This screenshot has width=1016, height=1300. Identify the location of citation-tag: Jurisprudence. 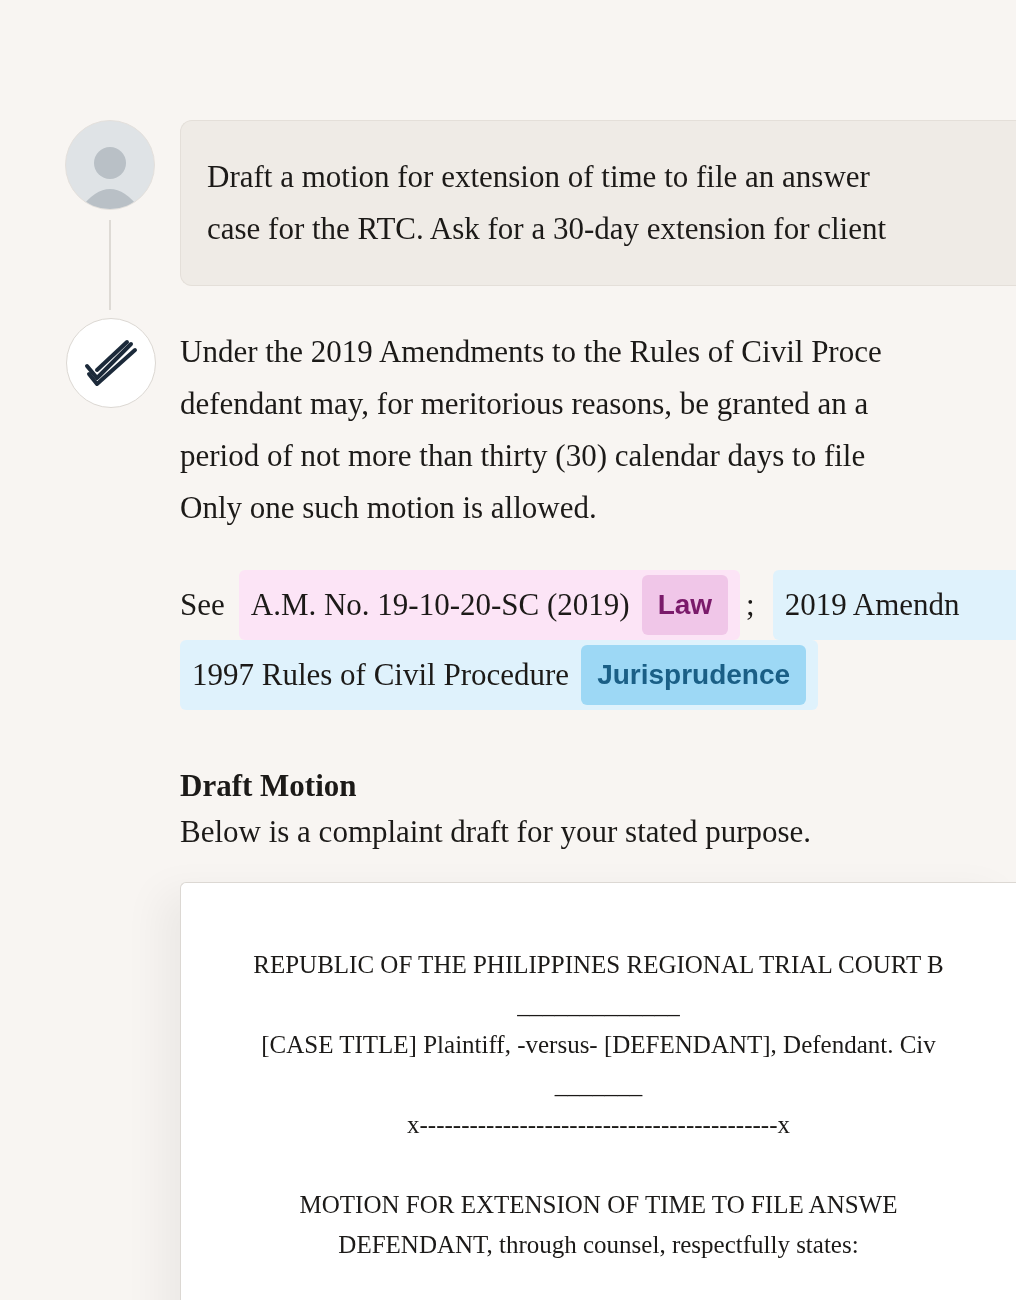
(694, 675).